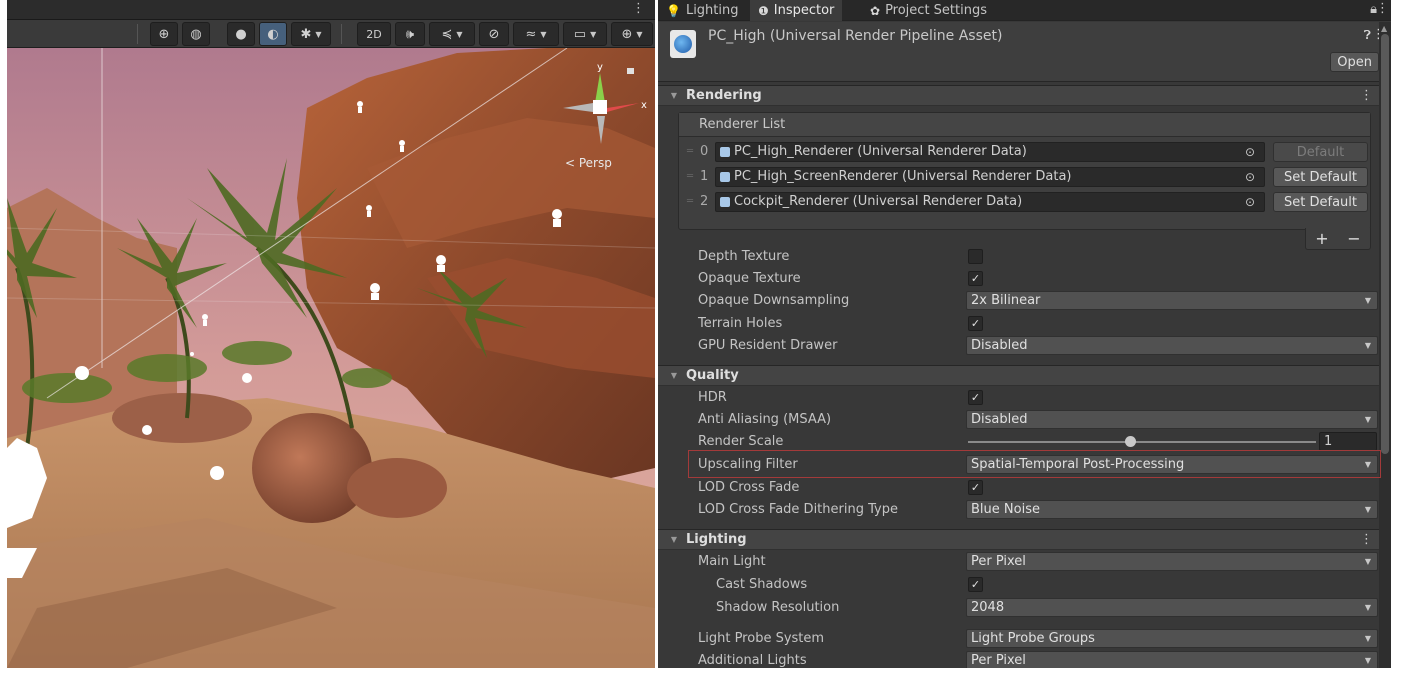  I want to click on orientation-icon: ⊕ ▼, so click(632, 34).